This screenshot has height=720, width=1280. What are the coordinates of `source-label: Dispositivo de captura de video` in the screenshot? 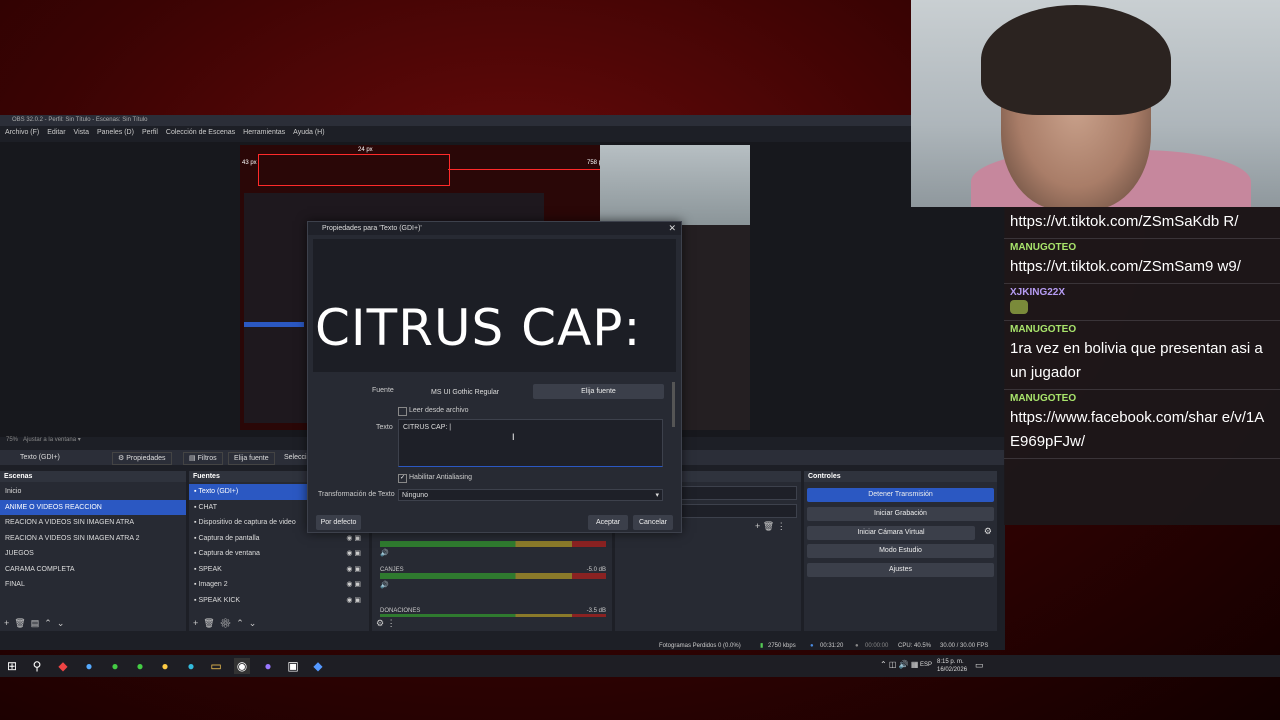 It's located at (247, 522).